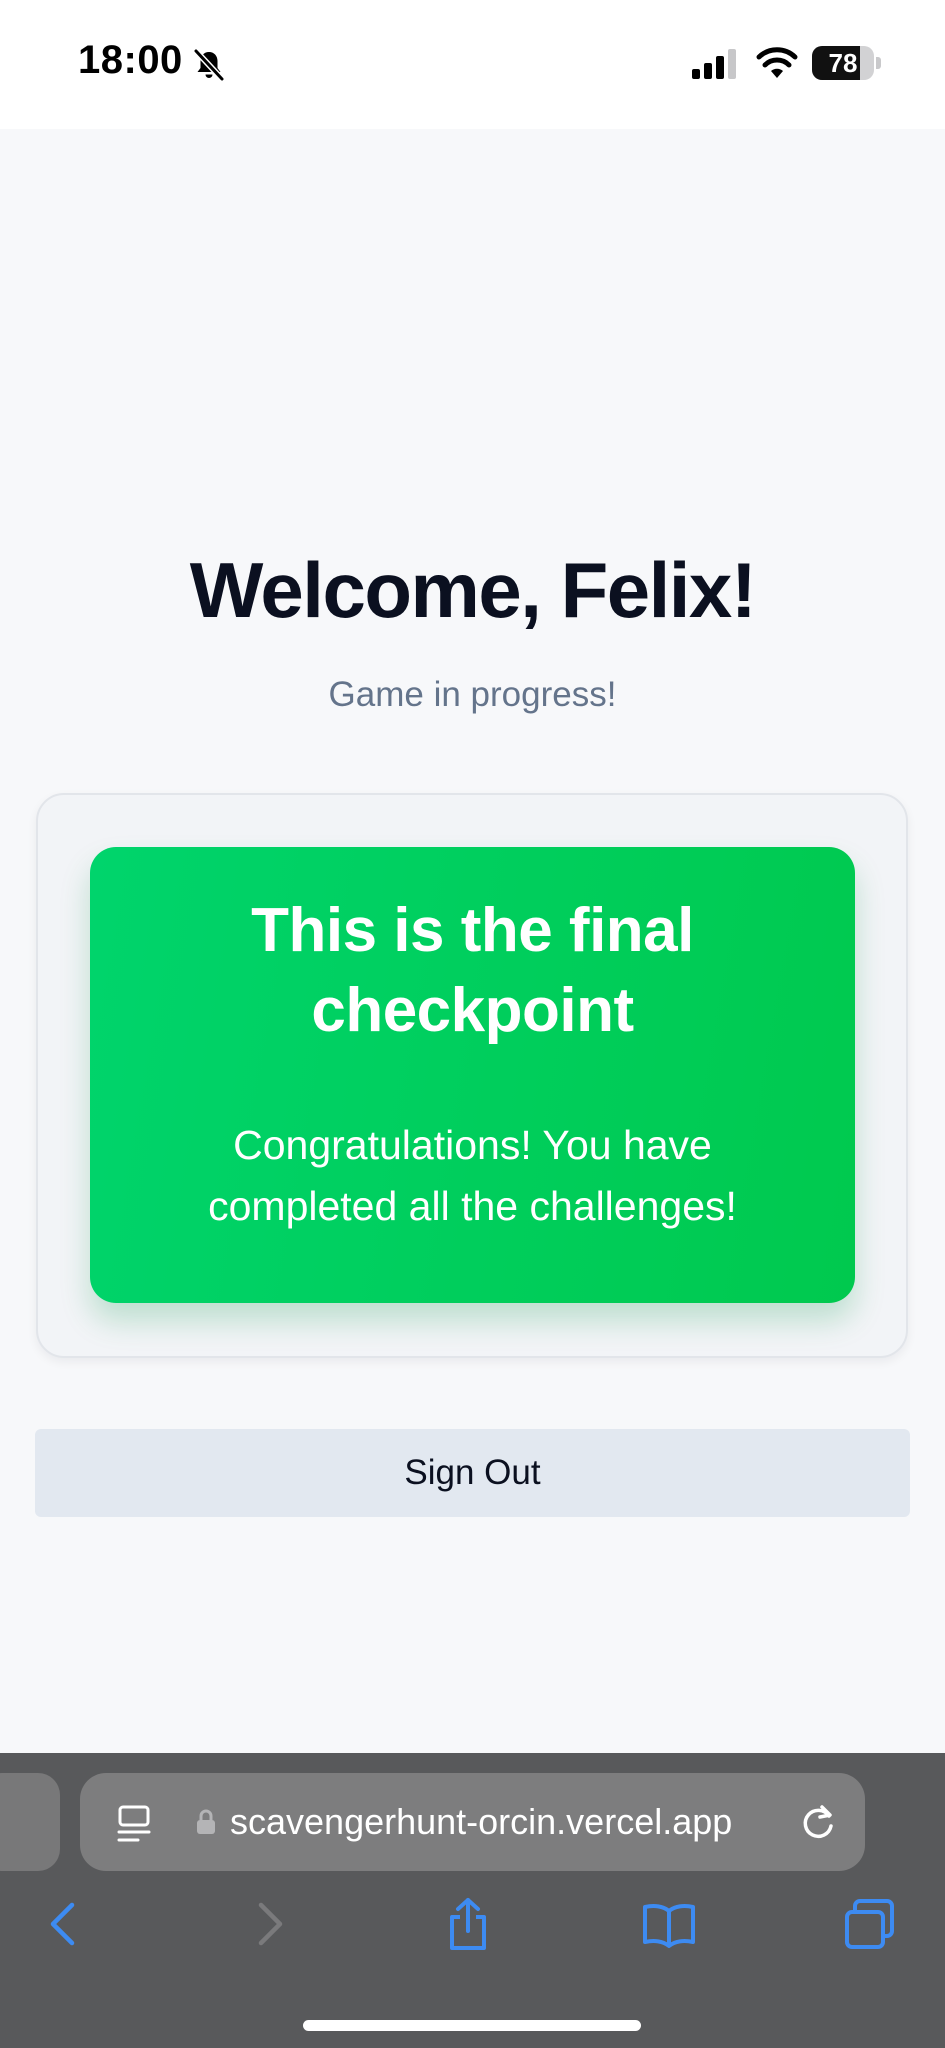  I want to click on lock-icon, so click(206, 1821).